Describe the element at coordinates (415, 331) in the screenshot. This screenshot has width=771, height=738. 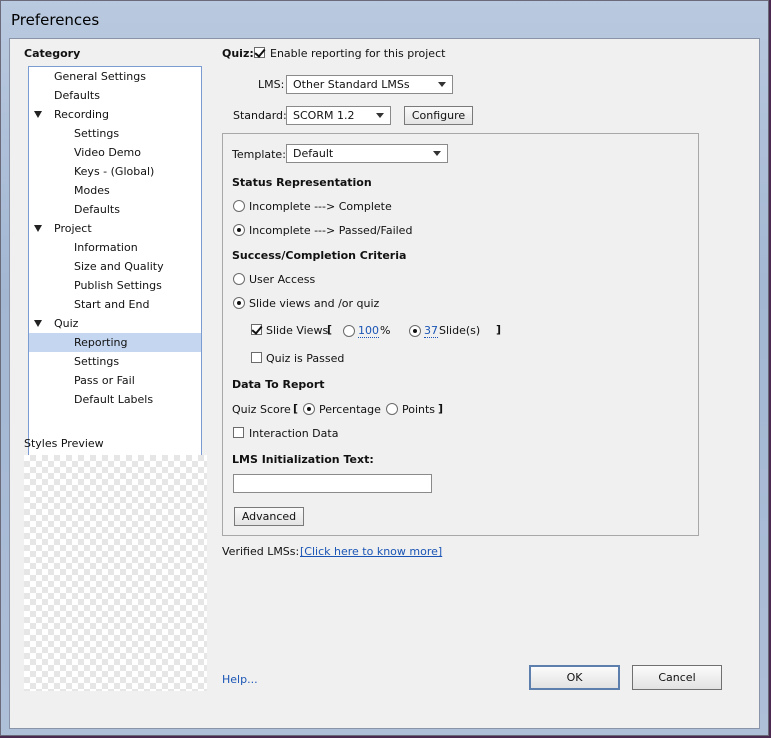
I see `slides-radio` at that location.